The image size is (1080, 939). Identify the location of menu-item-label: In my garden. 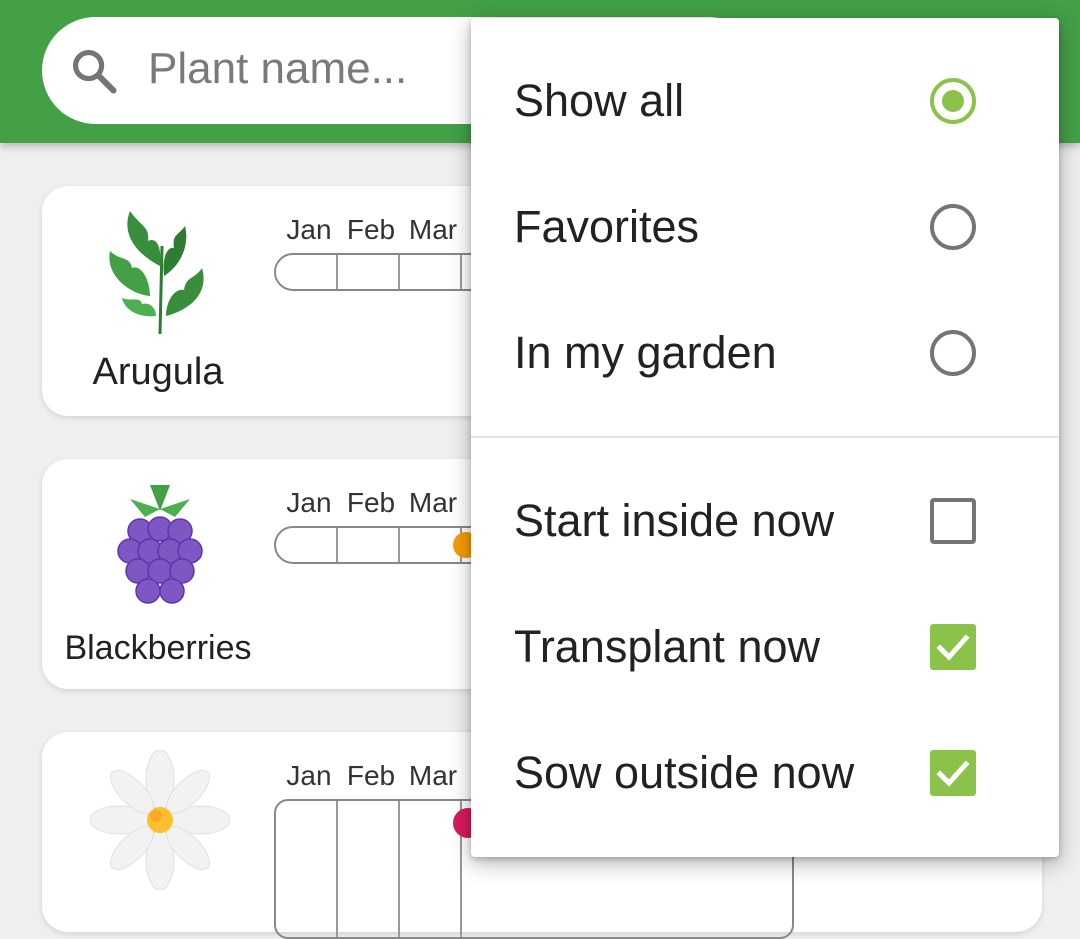
(645, 352).